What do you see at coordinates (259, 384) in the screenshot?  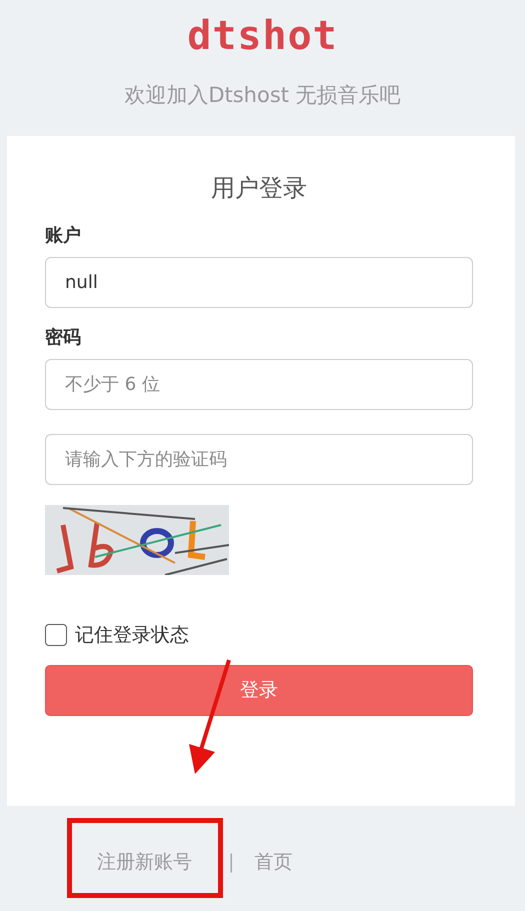 I see `input-field: 不少于 6 位` at bounding box center [259, 384].